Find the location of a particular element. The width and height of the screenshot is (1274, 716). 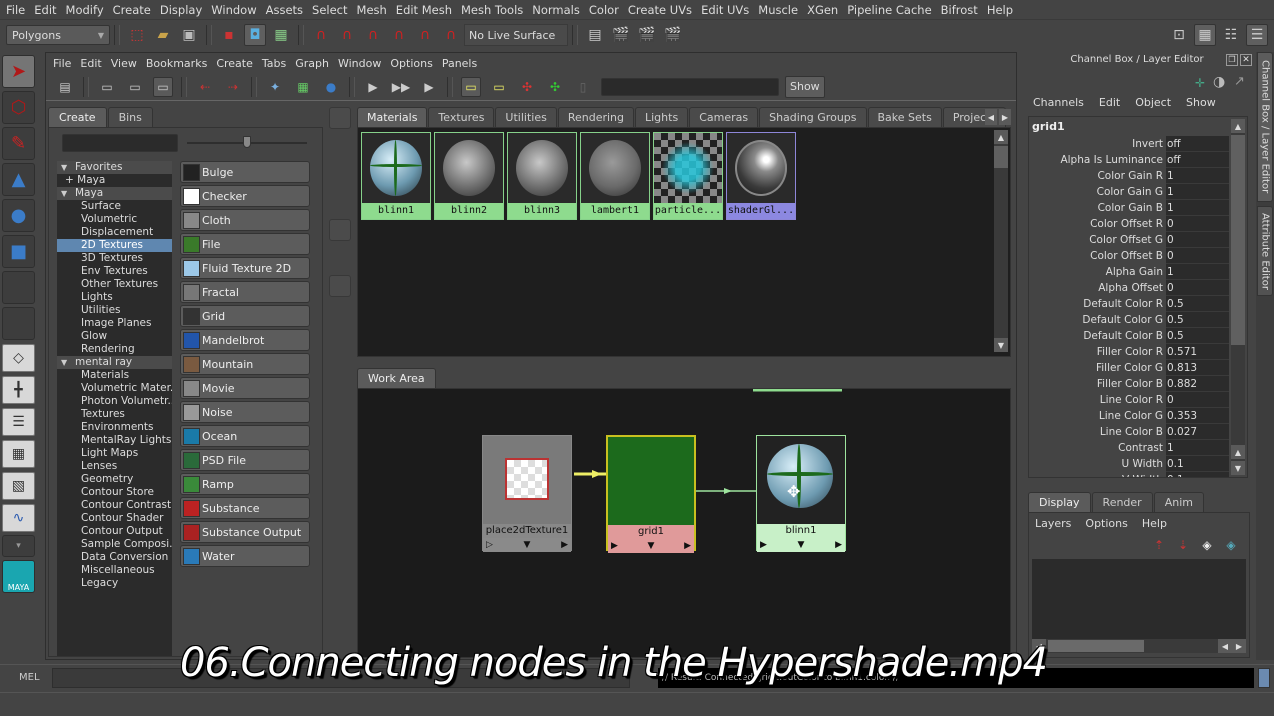

scroll-right-button: ▶ is located at coordinates (1239, 646).